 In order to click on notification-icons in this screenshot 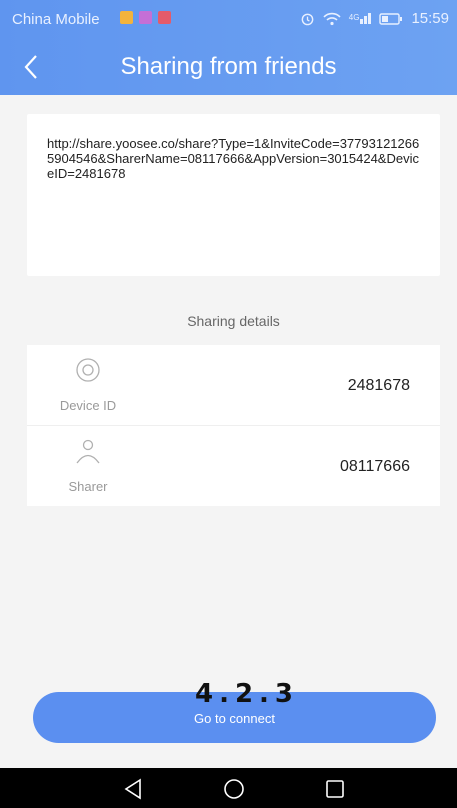, I will do `click(145, 17)`.